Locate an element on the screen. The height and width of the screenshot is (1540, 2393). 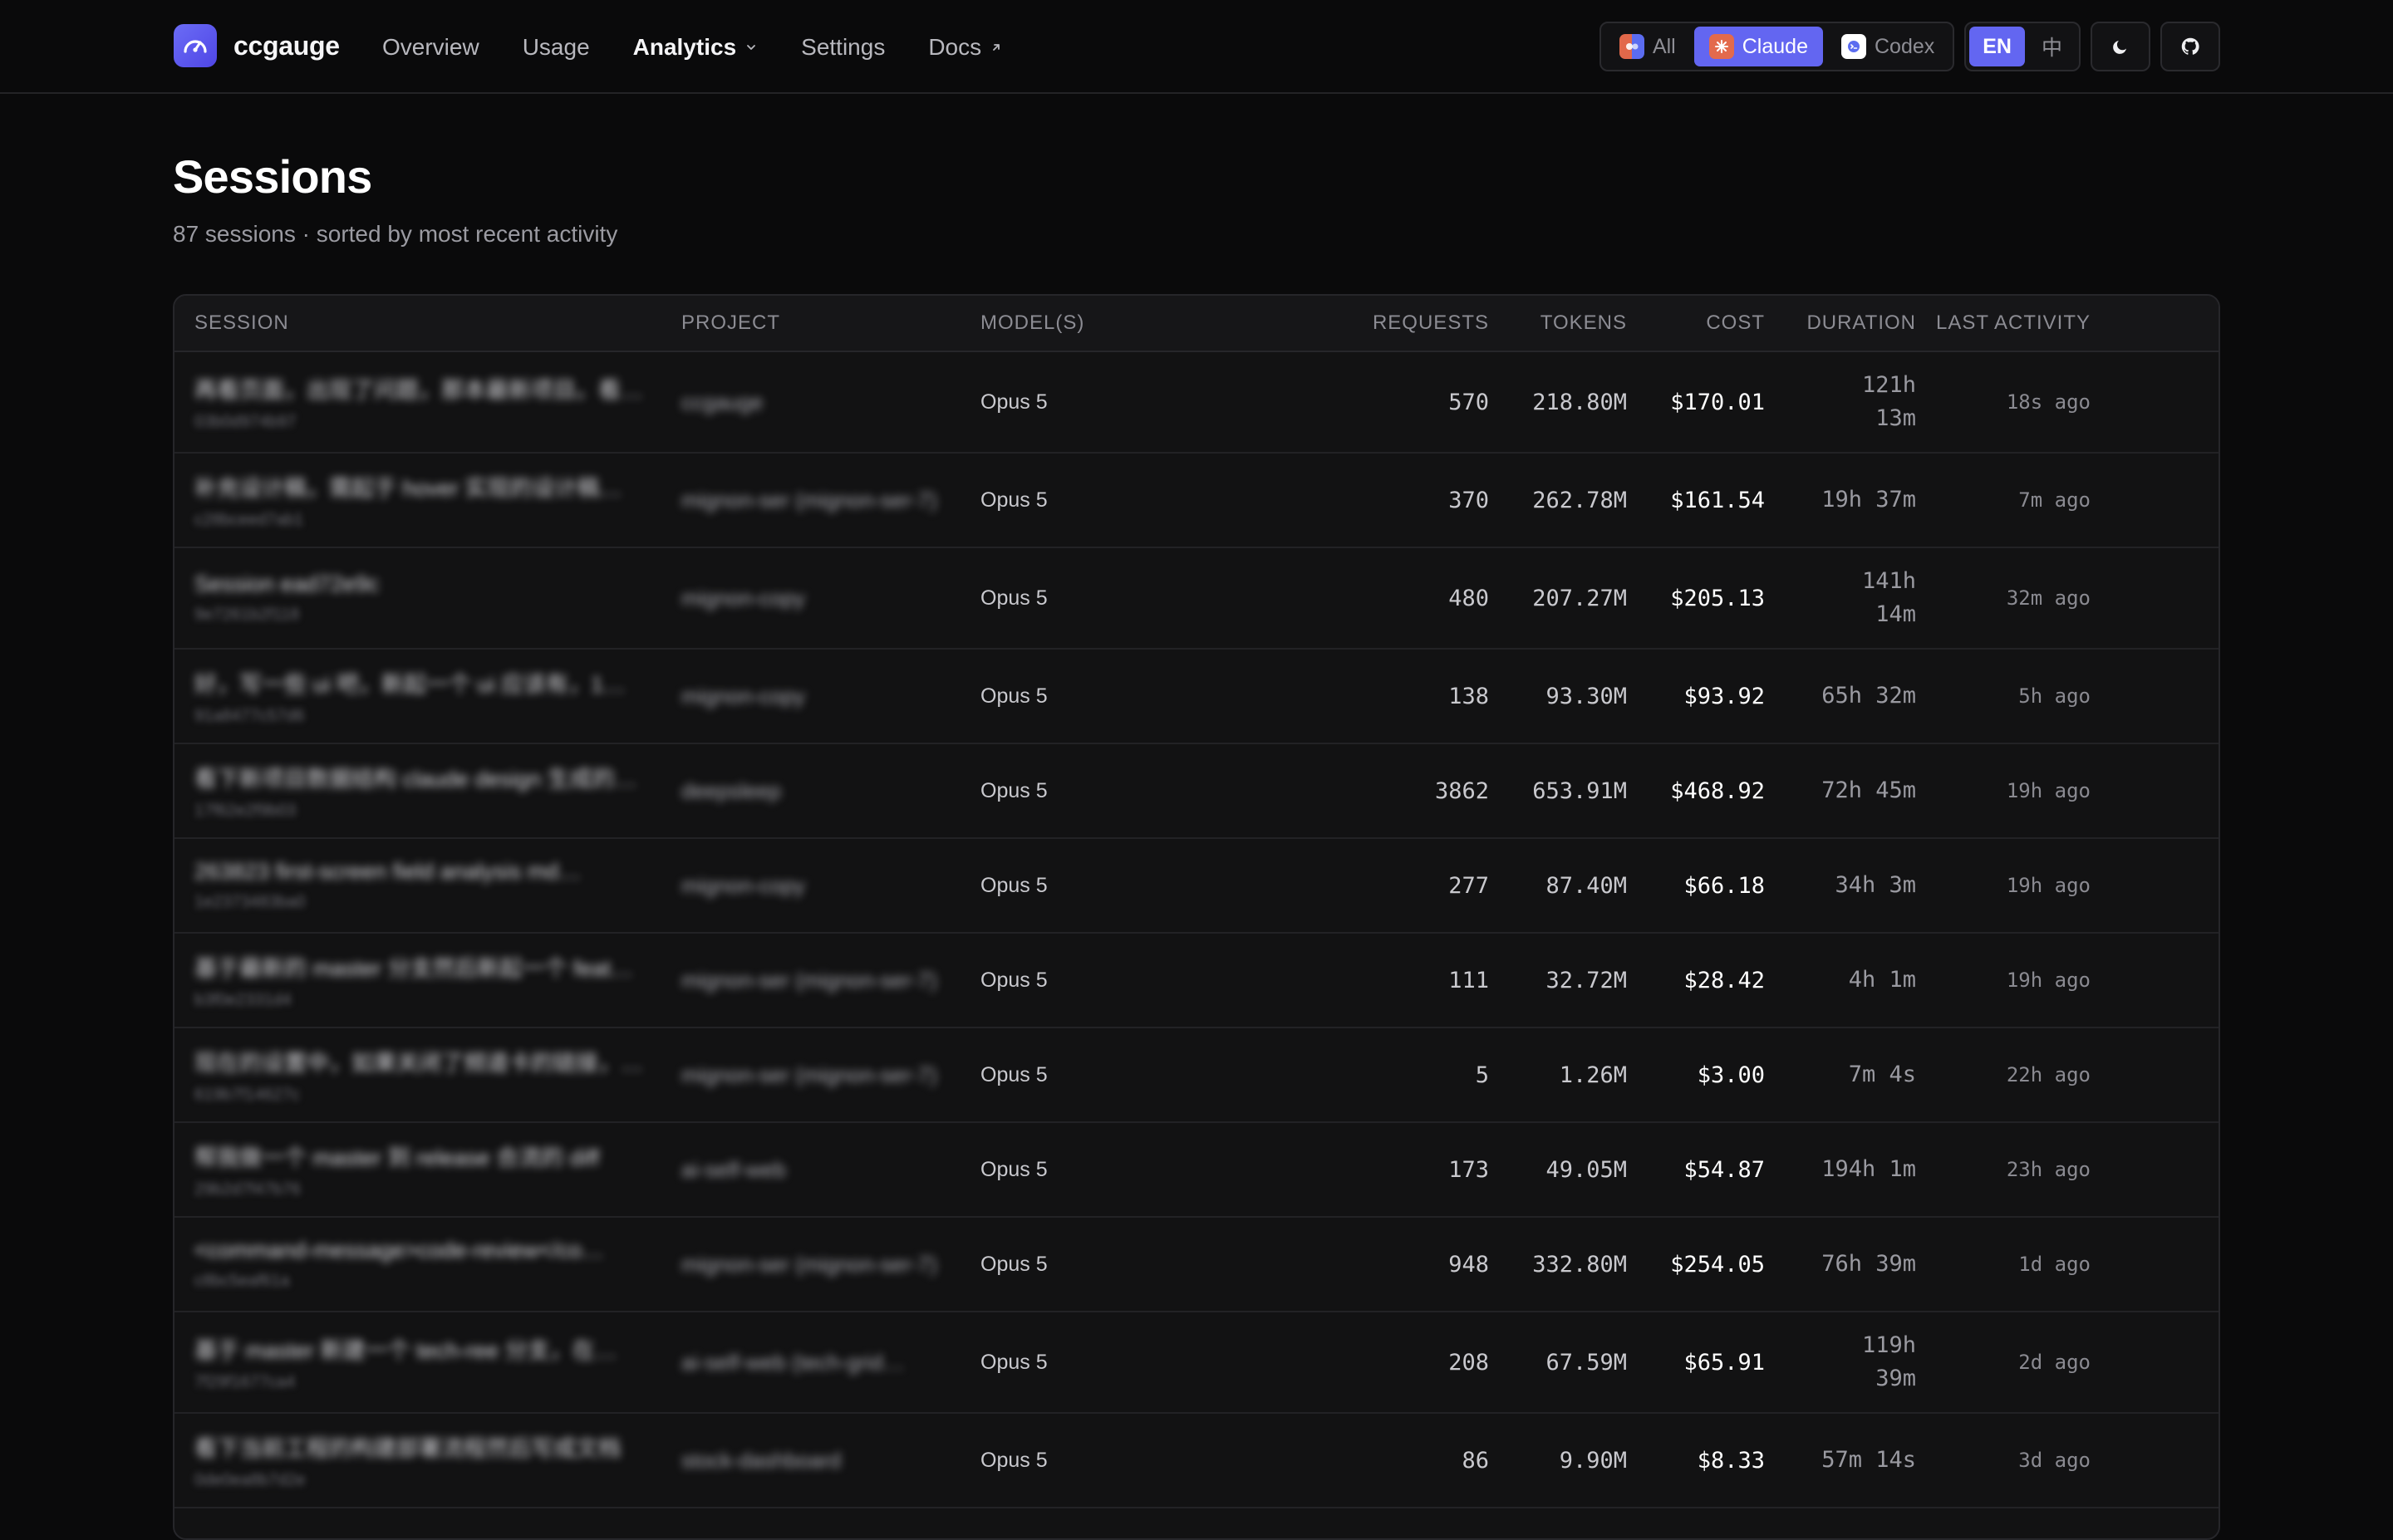
duration-line: 34h 3m is located at coordinates (1875, 885).